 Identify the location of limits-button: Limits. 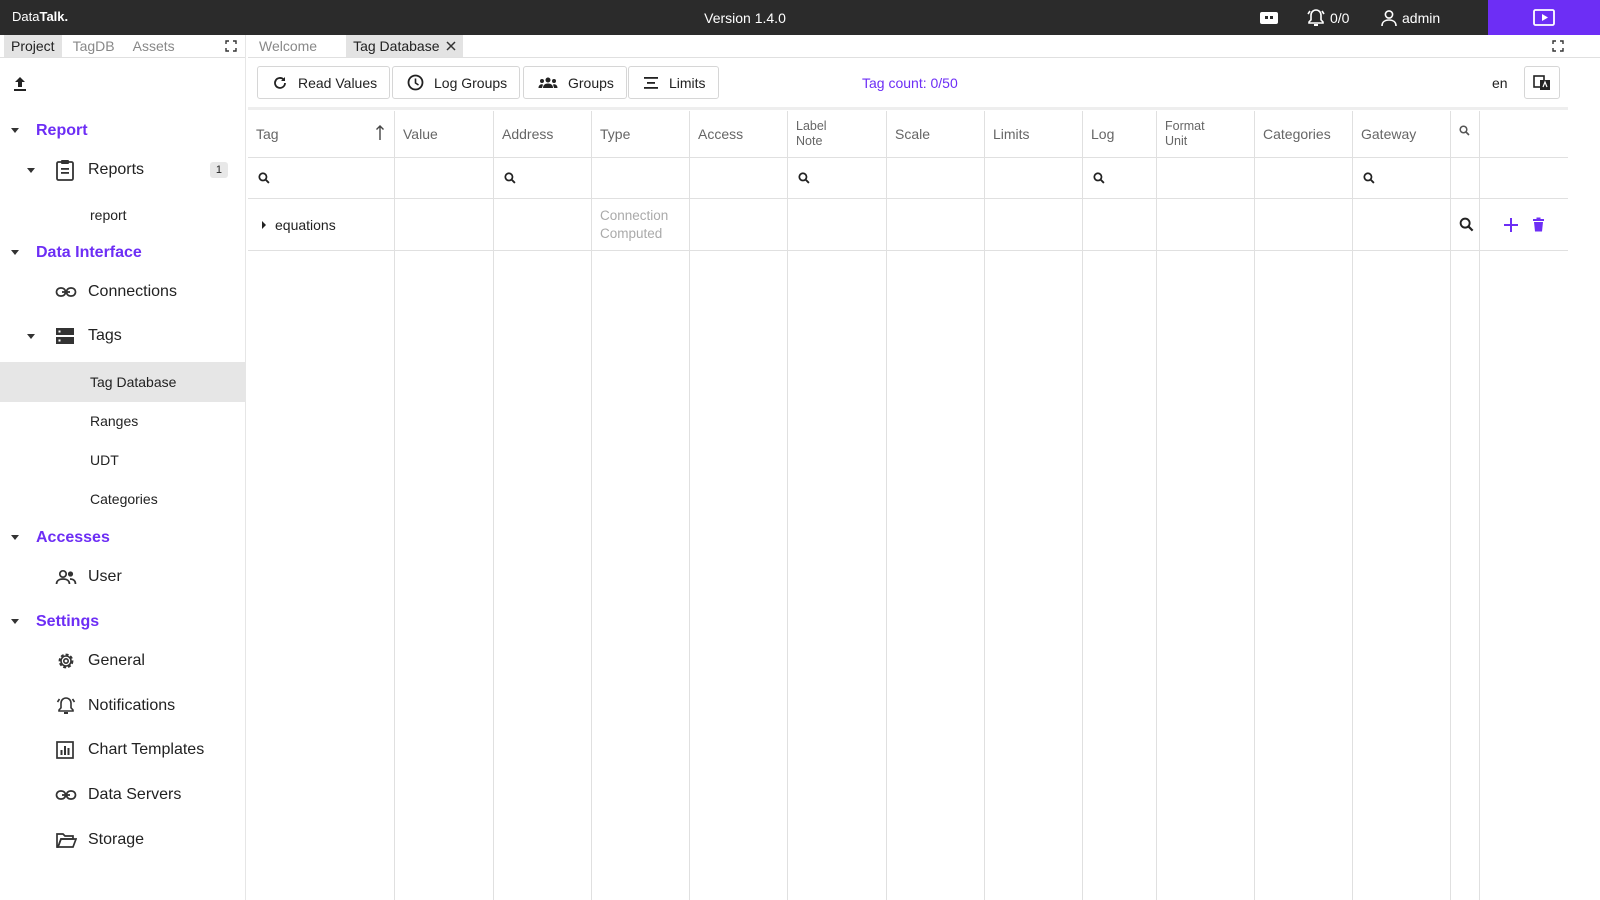
(673, 82).